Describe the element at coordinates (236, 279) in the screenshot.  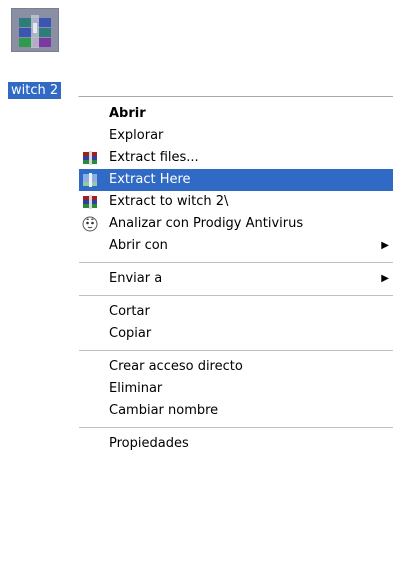
I see `menu-item-send-to: Enviar a ▶` at that location.